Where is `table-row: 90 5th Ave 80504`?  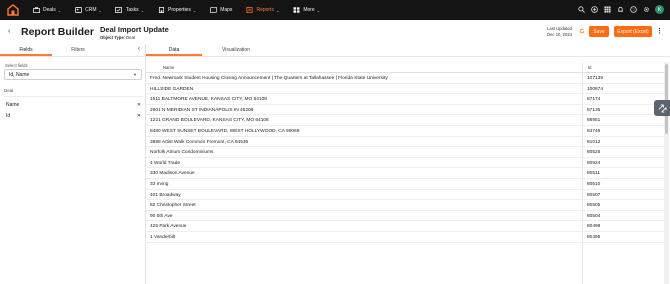 table-row: 90 5th Ave 80504 is located at coordinates (405, 216).